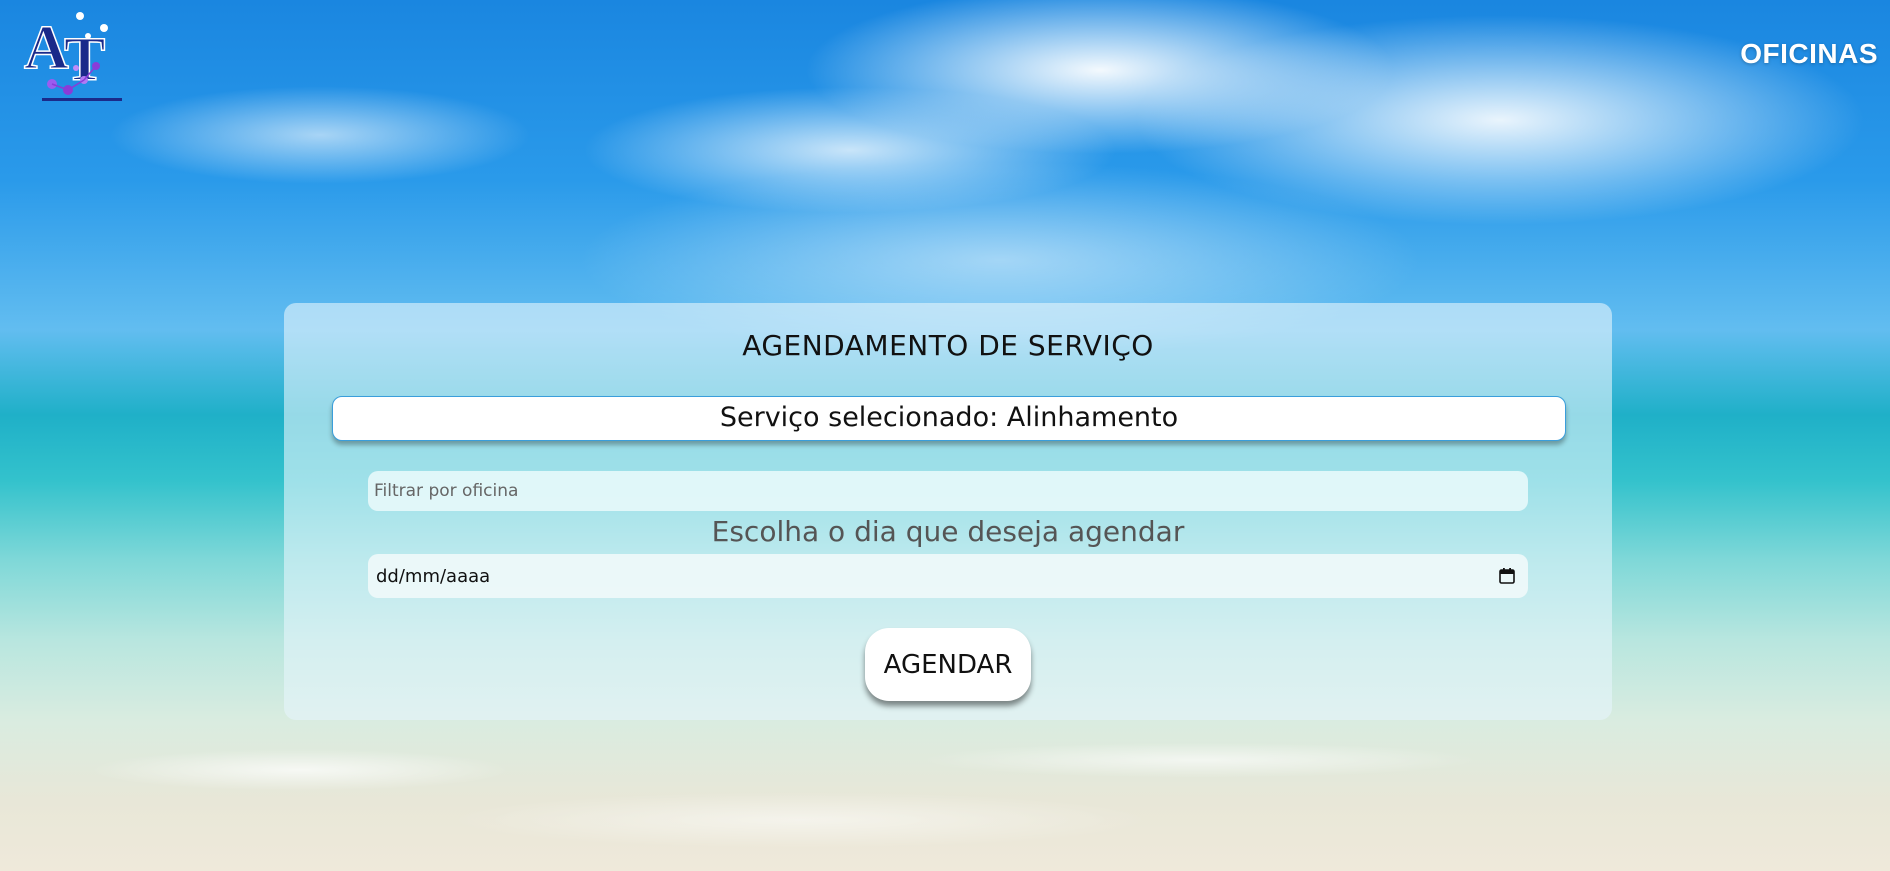 The height and width of the screenshot is (871, 1890). I want to click on form-title: AGENDAMENTO DE SERVIÇO, so click(948, 345).